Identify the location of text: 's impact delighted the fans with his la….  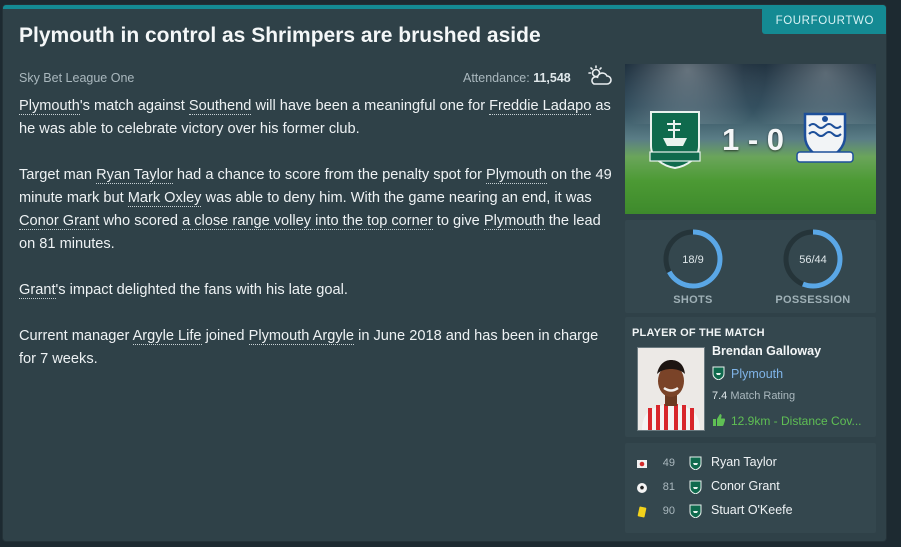
(201, 290).